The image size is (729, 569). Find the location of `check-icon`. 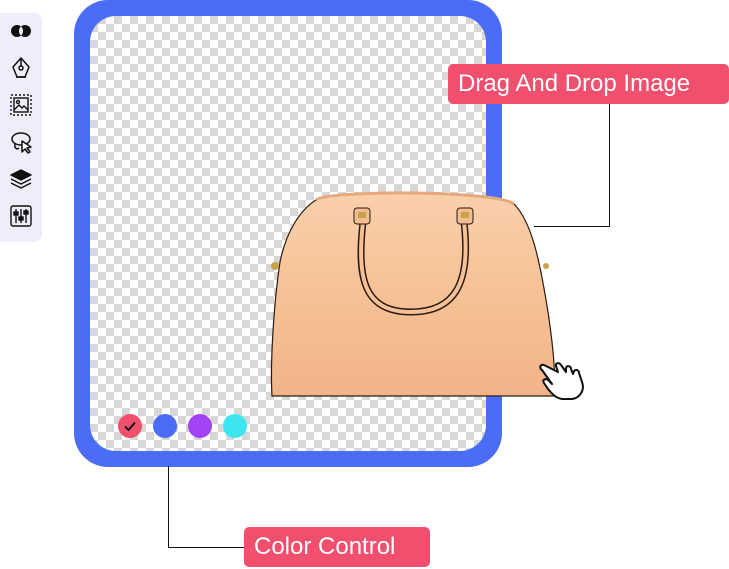

check-icon is located at coordinates (130, 426).